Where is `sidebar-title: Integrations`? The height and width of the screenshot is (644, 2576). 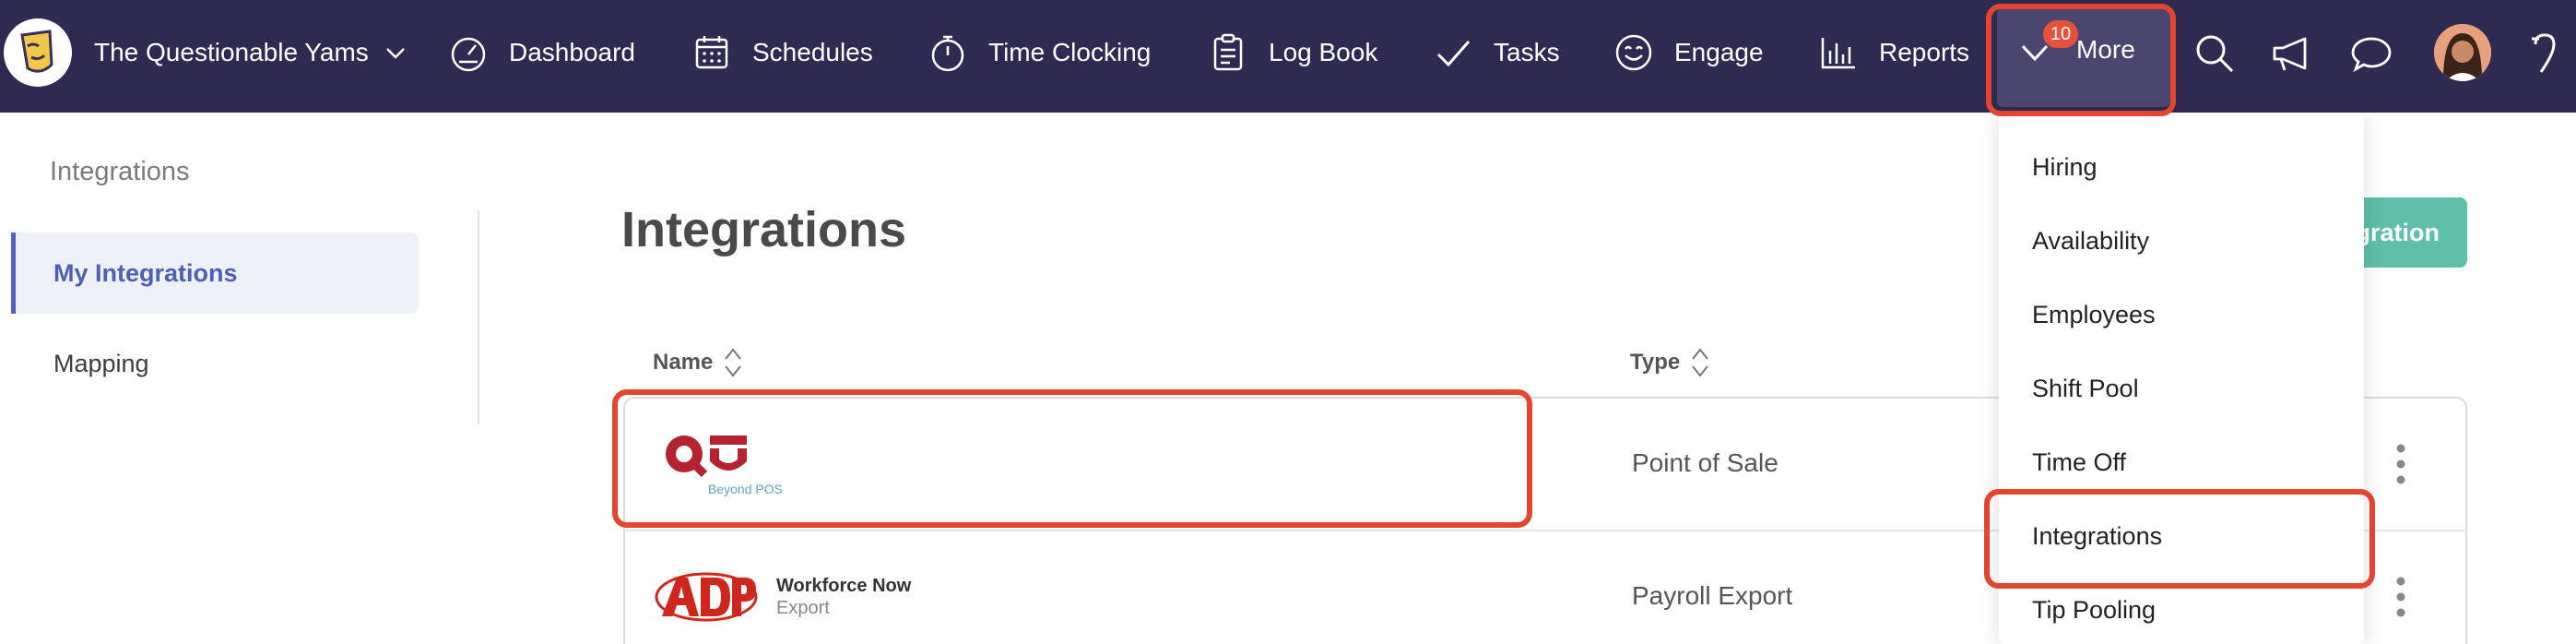 sidebar-title: Integrations is located at coordinates (120, 171).